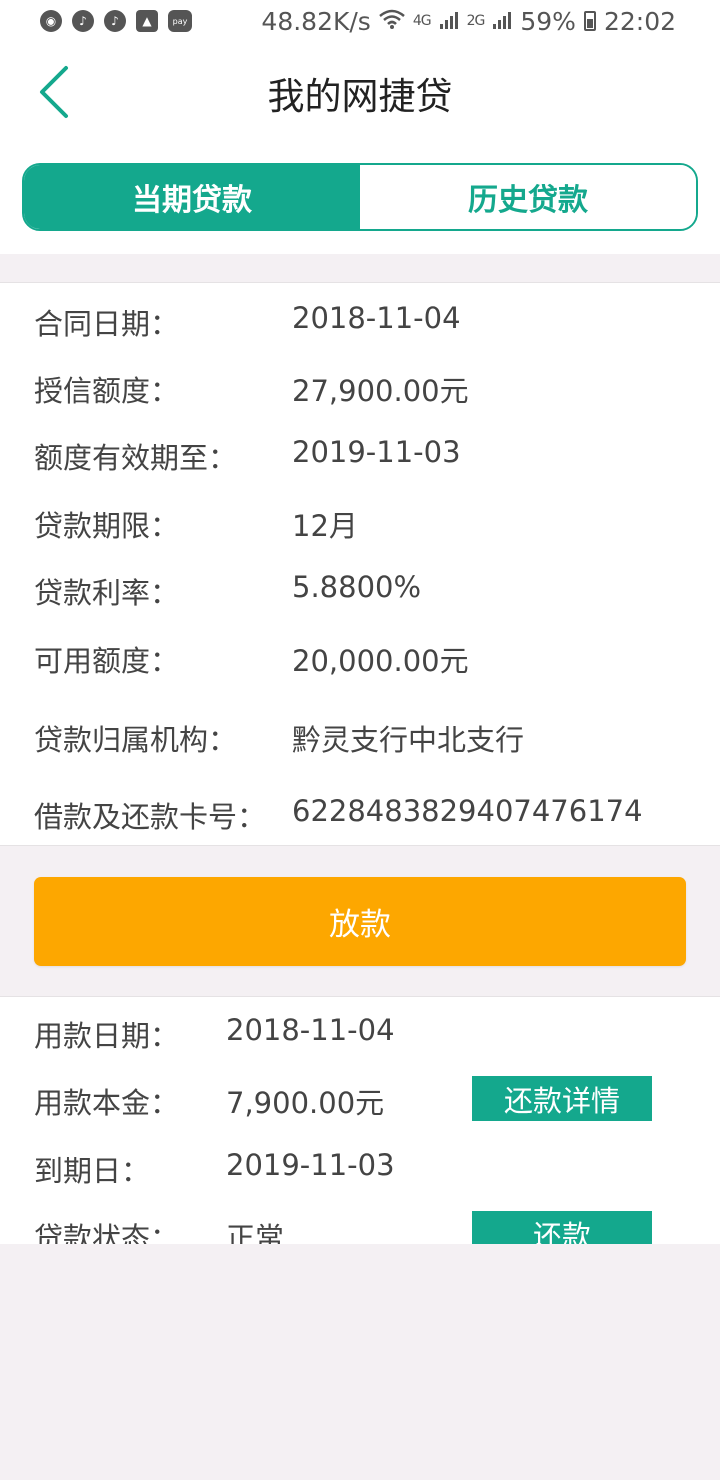  Describe the element at coordinates (107, 661) in the screenshot. I see `info-label: 可用额度：` at that location.